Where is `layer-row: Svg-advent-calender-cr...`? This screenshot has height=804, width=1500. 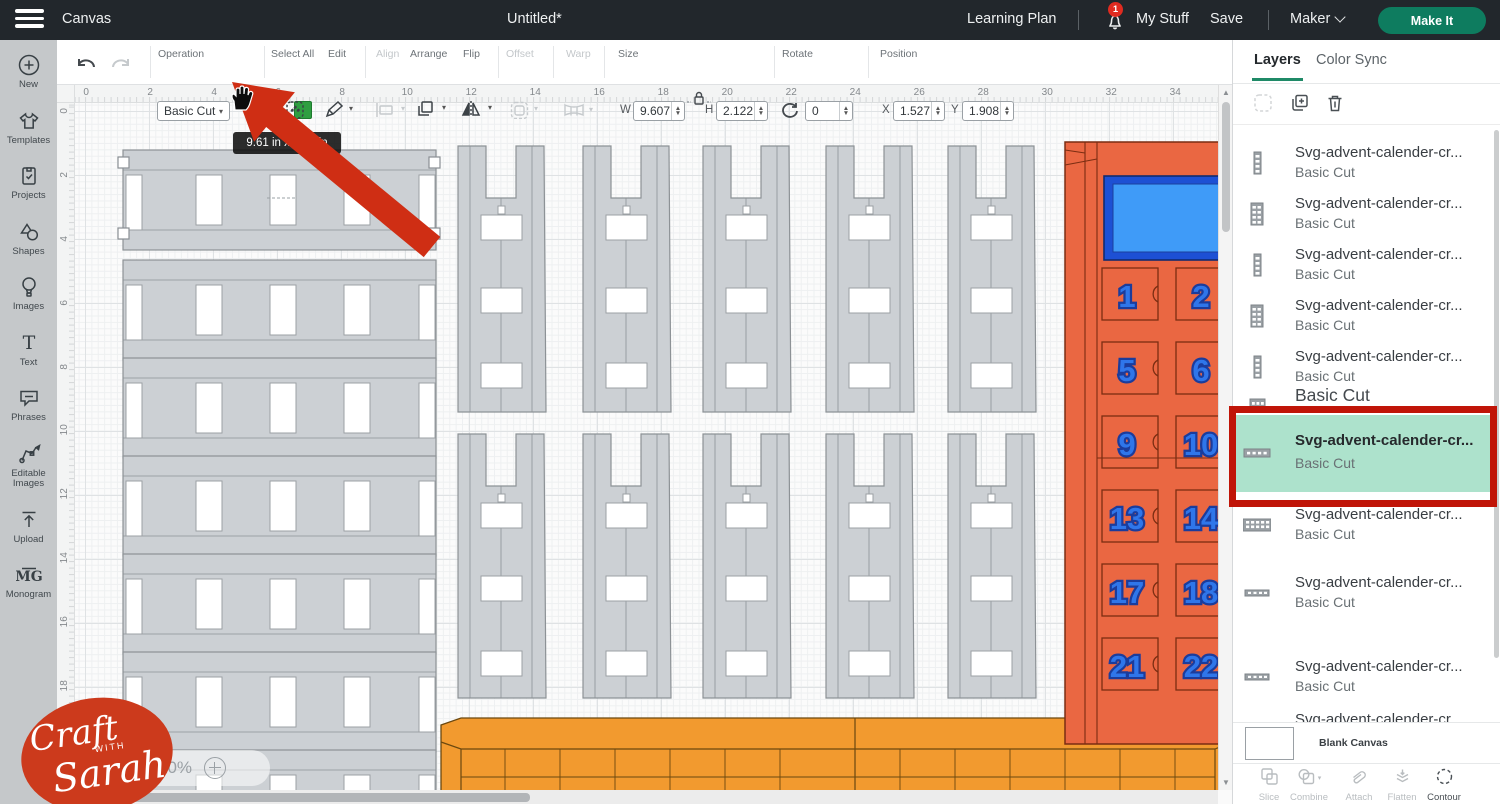 layer-row: Svg-advent-calender-cr... is located at coordinates (1364, 713).